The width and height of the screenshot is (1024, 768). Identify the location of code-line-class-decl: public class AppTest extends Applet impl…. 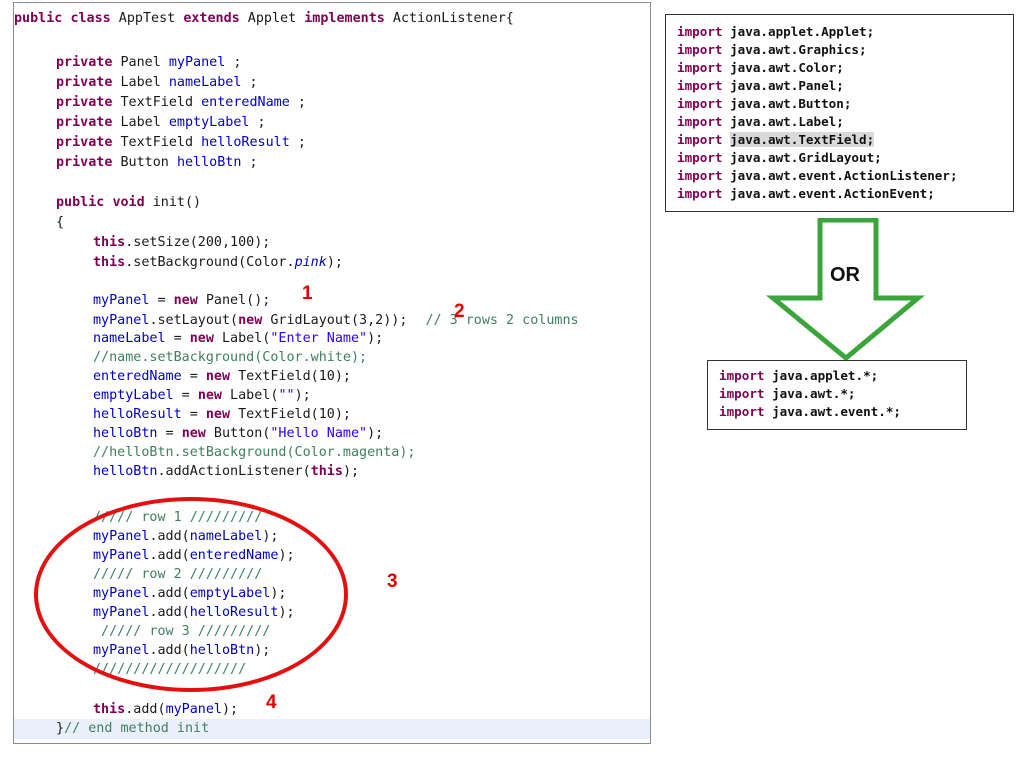
(264, 18).